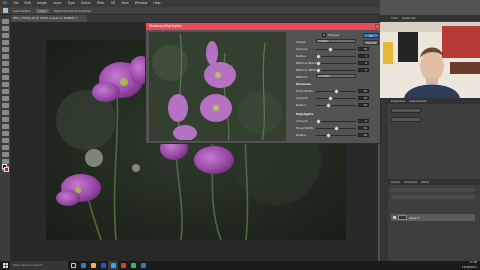 The width and height of the screenshot is (480, 270). What do you see at coordinates (336, 56) in the screenshot?
I see `radius-slider` at bounding box center [336, 56].